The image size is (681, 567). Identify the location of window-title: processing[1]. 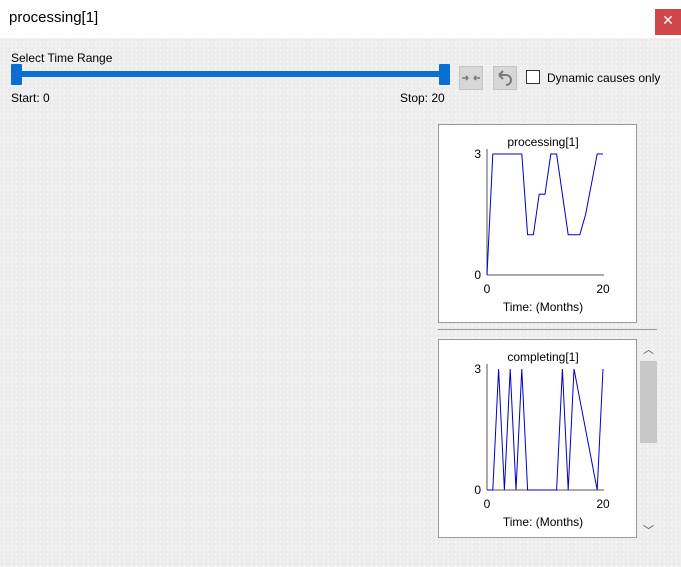
(54, 17).